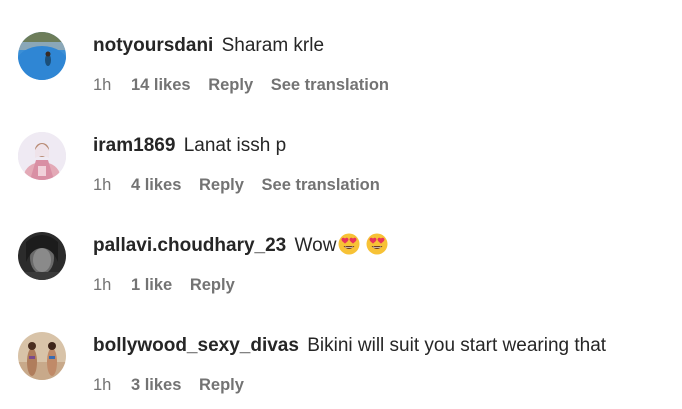 This screenshot has height=409, width=682. I want to click on comment-username: iram1869, so click(134, 145).